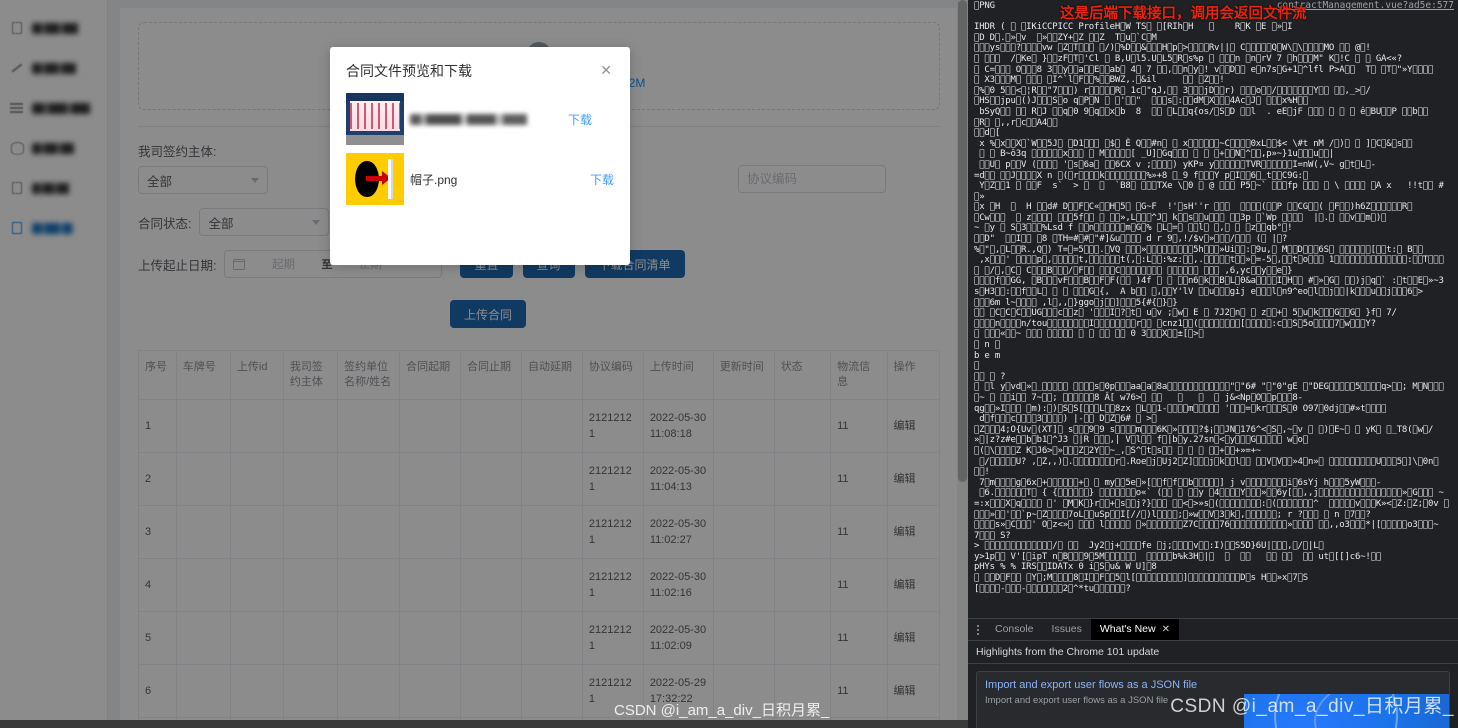 This screenshot has height=728, width=1458. Describe the element at coordinates (1183, 14) in the screenshot. I see `red-annotation-text: 这是后端下载接口，调用会返回文件流` at that location.